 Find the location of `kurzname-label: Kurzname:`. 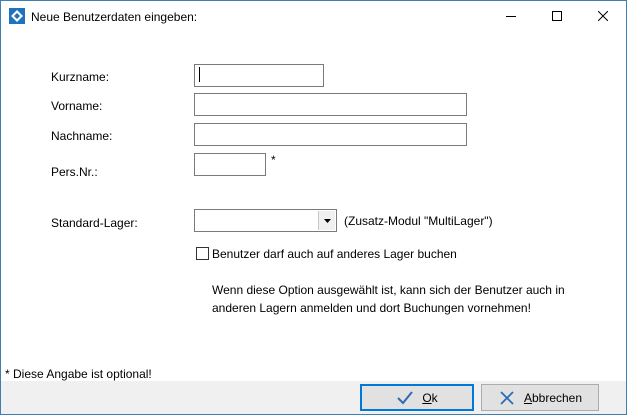

kurzname-label: Kurzname: is located at coordinates (80, 77).